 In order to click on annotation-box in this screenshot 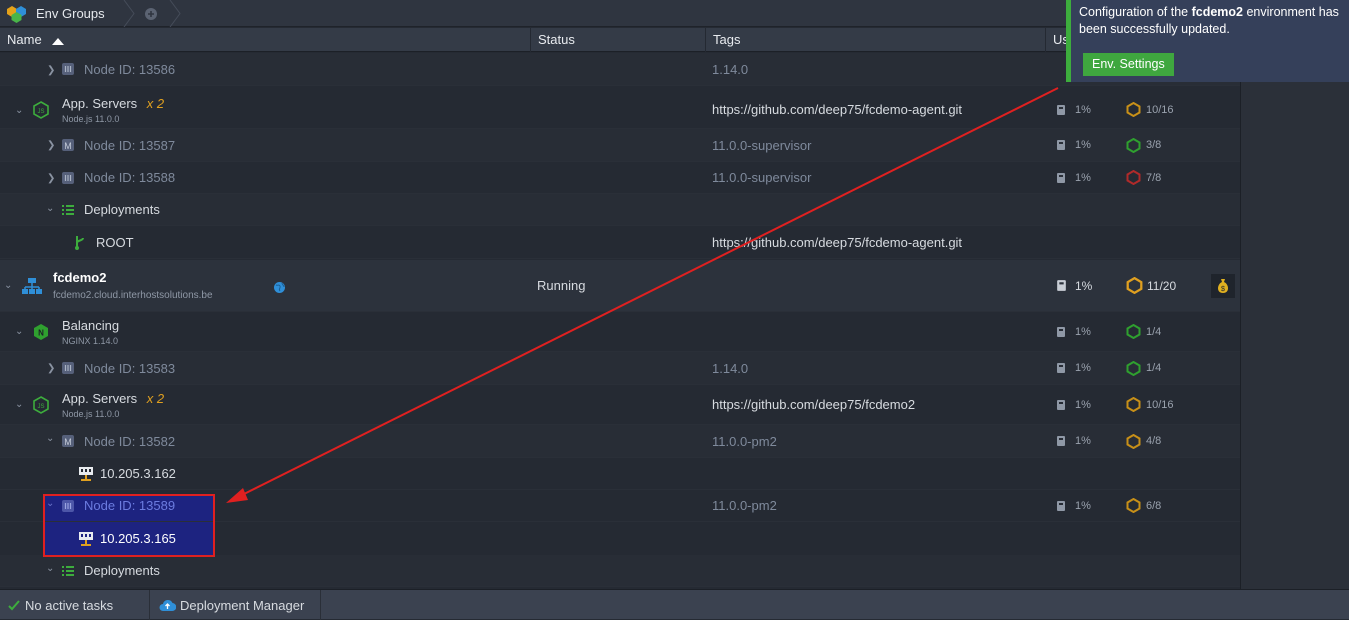, I will do `click(129, 525)`.